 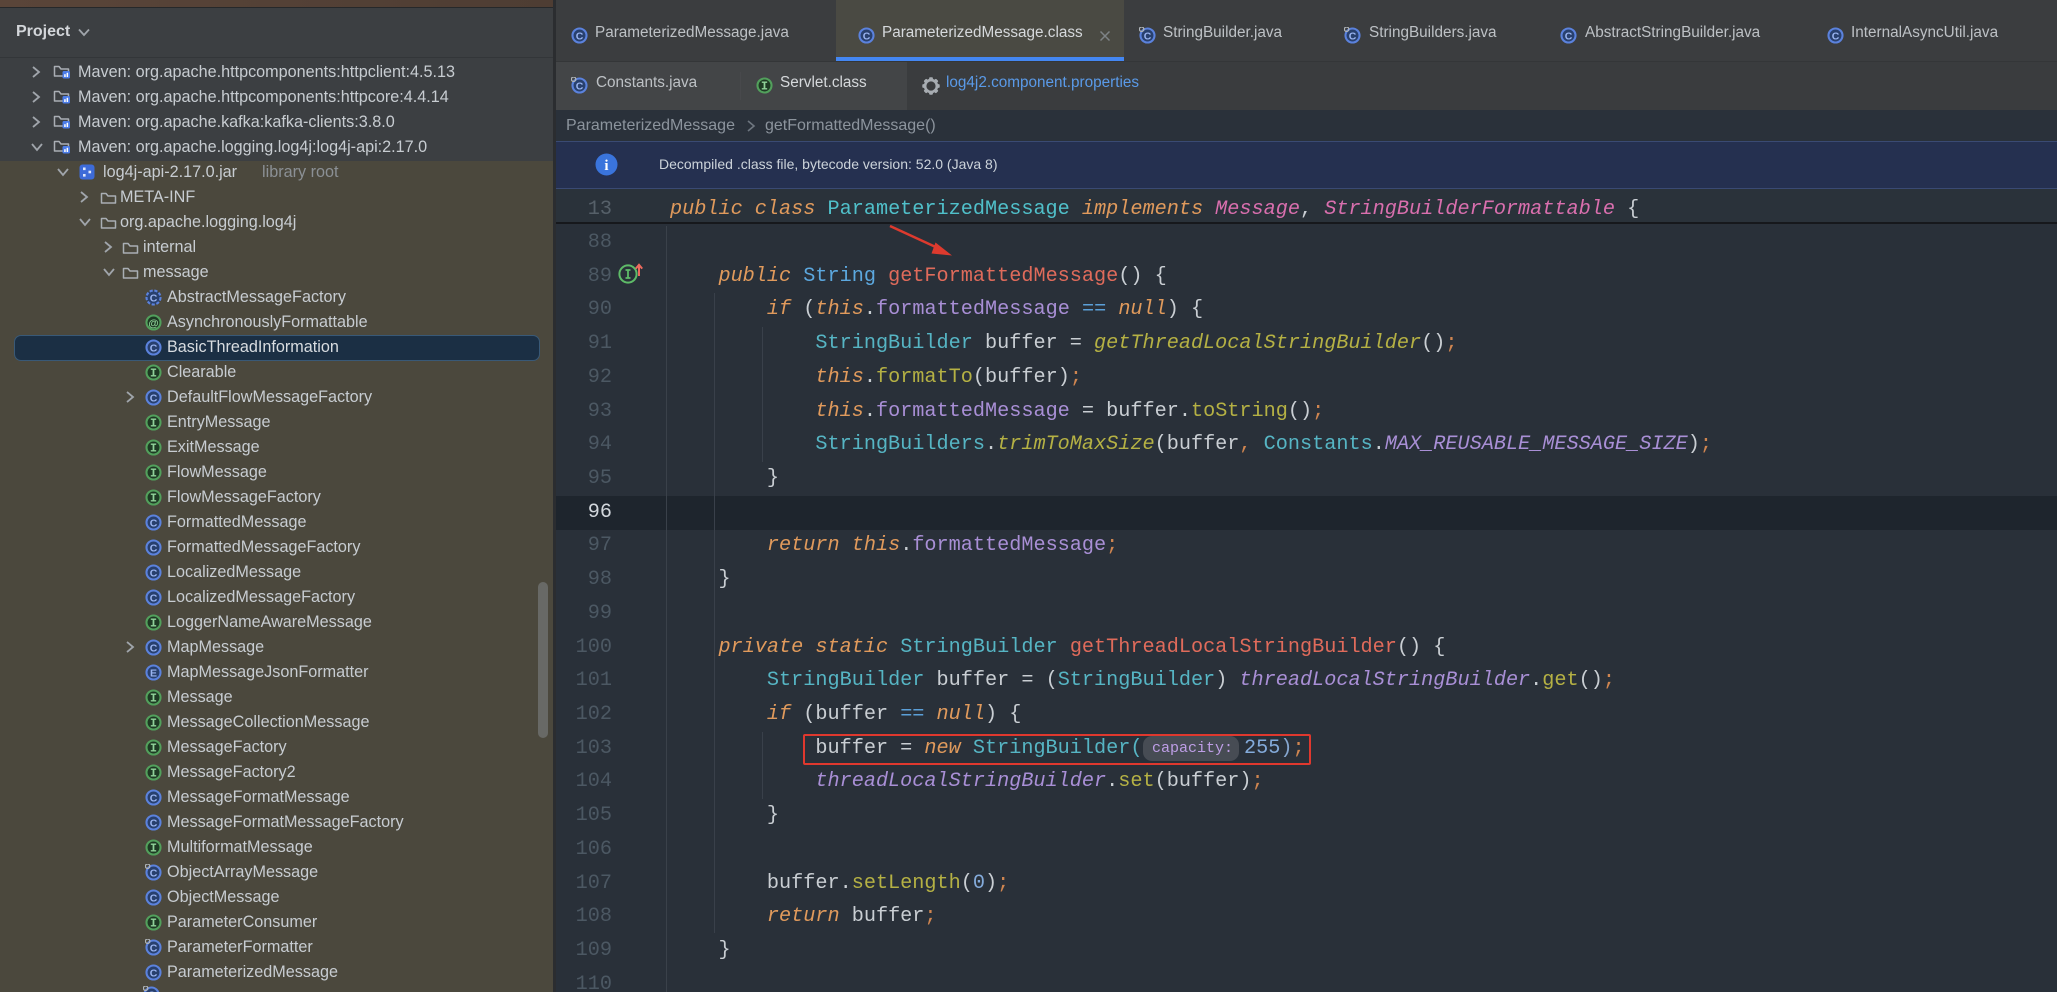 I want to click on svg-text: E, so click(x=153, y=674).